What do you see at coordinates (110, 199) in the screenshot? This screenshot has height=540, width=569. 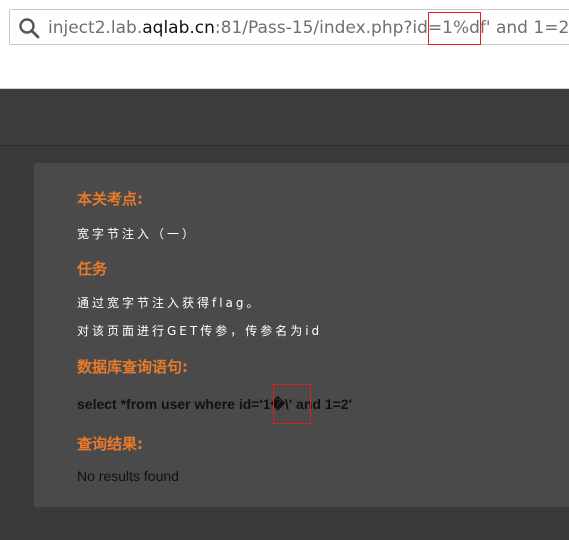 I see `section-title-test-point: 本关考点:` at bounding box center [110, 199].